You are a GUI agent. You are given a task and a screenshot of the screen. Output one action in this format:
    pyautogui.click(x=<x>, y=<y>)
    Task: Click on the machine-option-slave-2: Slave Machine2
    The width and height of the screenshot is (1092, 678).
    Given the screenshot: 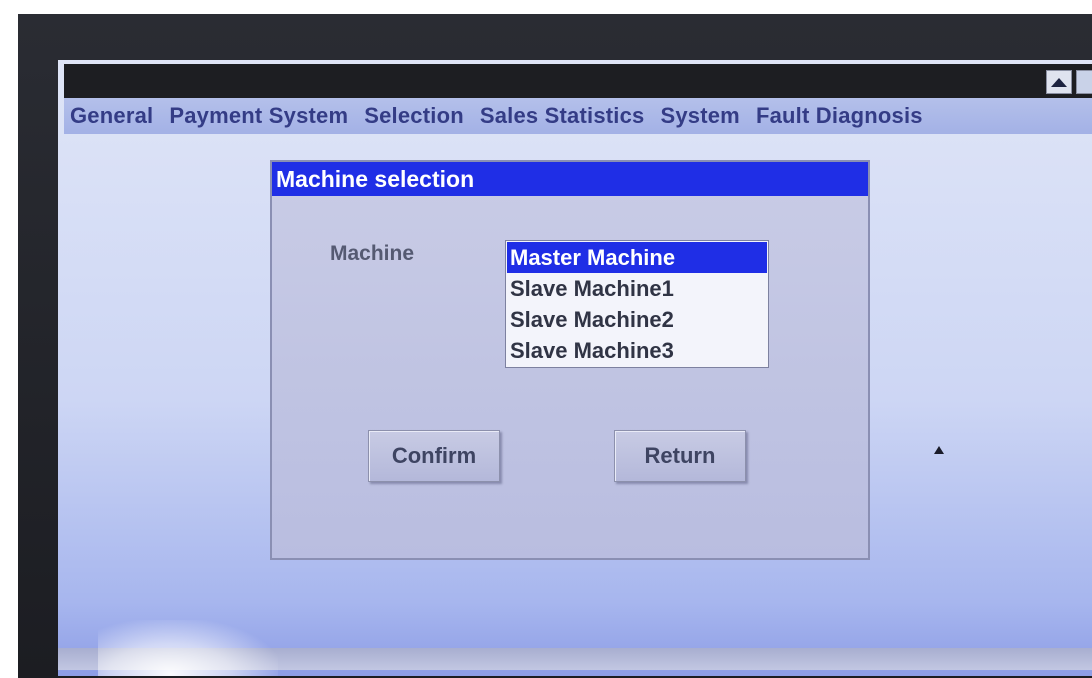 What is the action you would take?
    pyautogui.click(x=637, y=319)
    